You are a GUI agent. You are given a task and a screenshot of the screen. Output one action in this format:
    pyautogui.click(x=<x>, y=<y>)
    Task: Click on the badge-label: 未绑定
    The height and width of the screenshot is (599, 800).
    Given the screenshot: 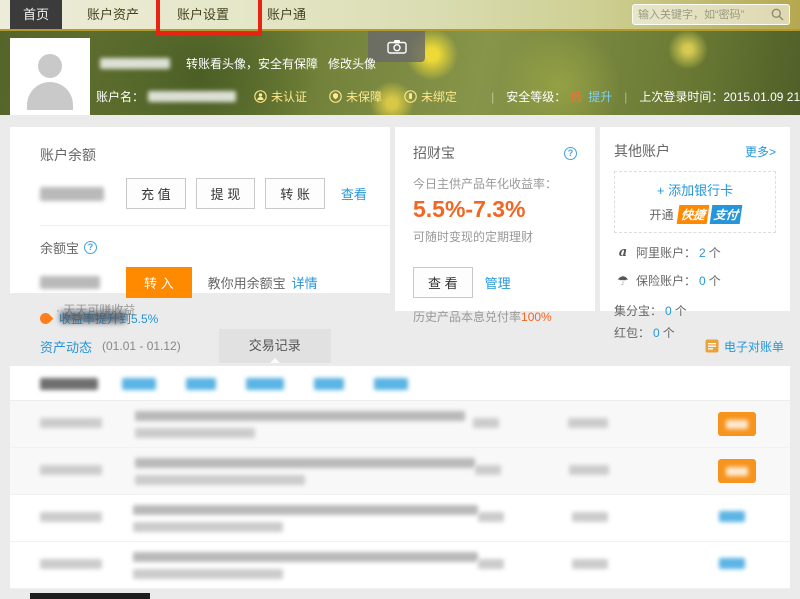 What is the action you would take?
    pyautogui.click(x=439, y=97)
    